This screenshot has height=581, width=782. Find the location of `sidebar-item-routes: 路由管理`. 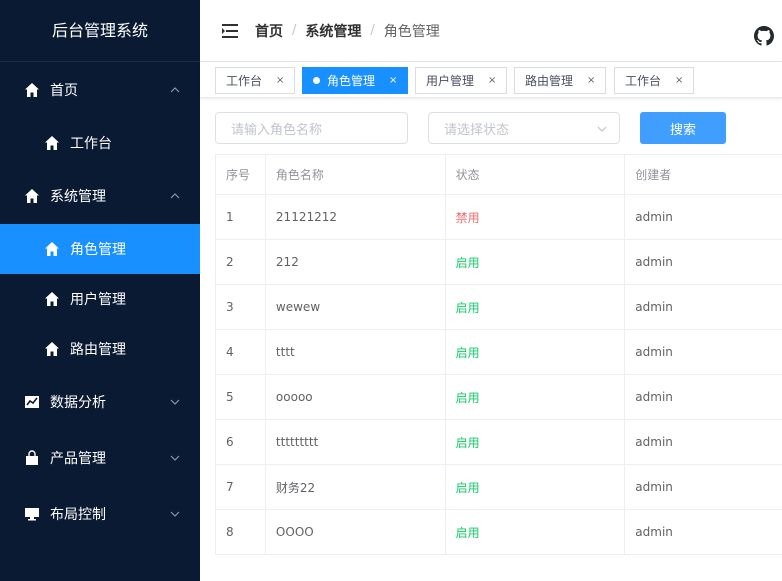

sidebar-item-routes: 路由管理 is located at coordinates (100, 349).